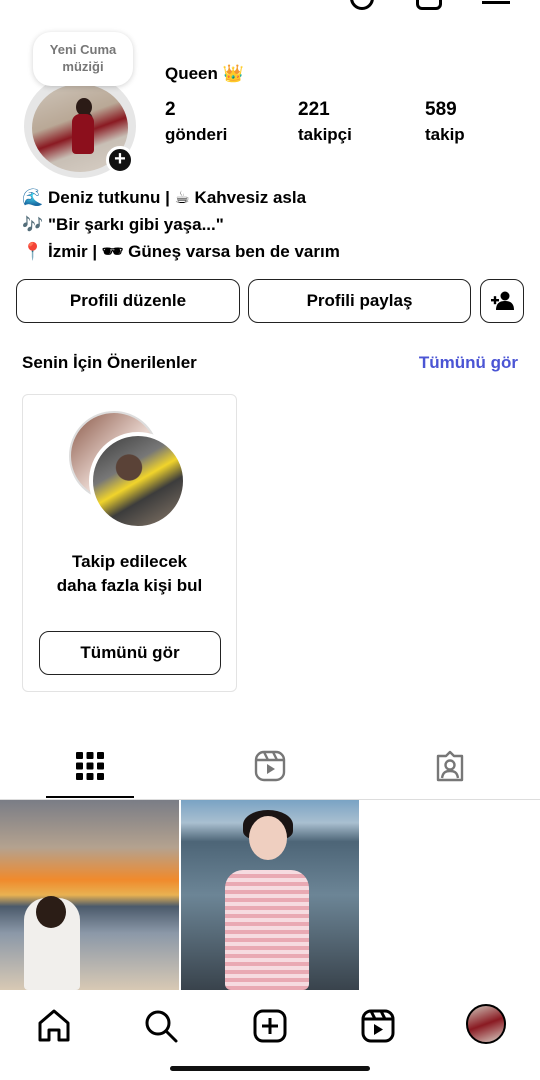 This screenshot has height=1080, width=540. I want to click on add-person-icon, so click(502, 300).